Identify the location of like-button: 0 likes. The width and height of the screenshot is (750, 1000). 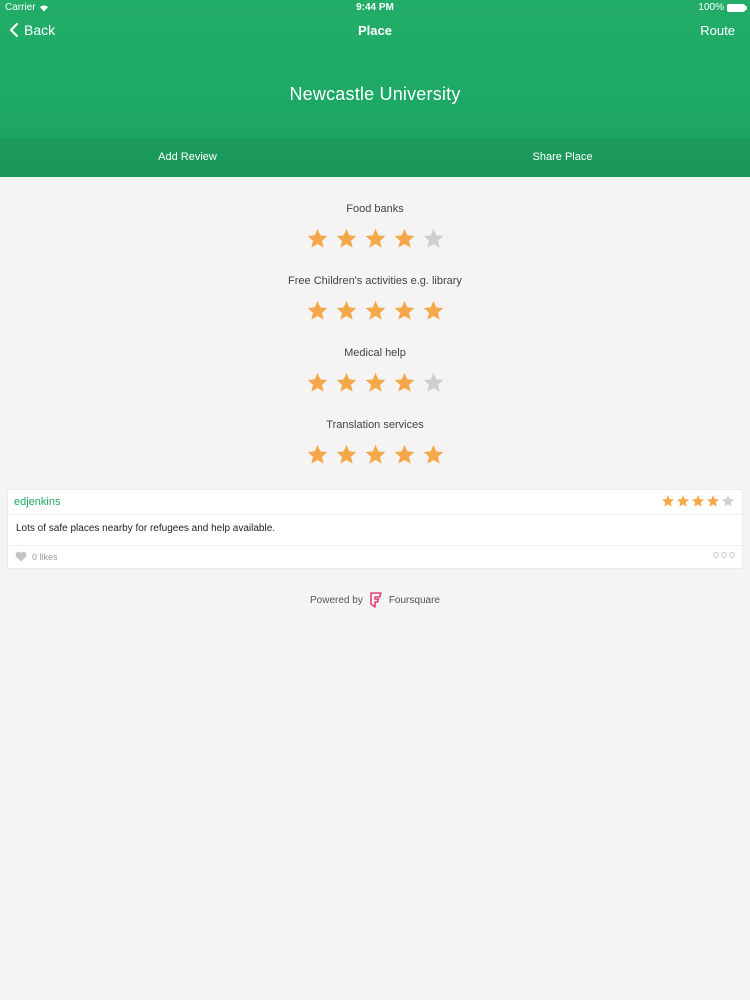
(36, 556).